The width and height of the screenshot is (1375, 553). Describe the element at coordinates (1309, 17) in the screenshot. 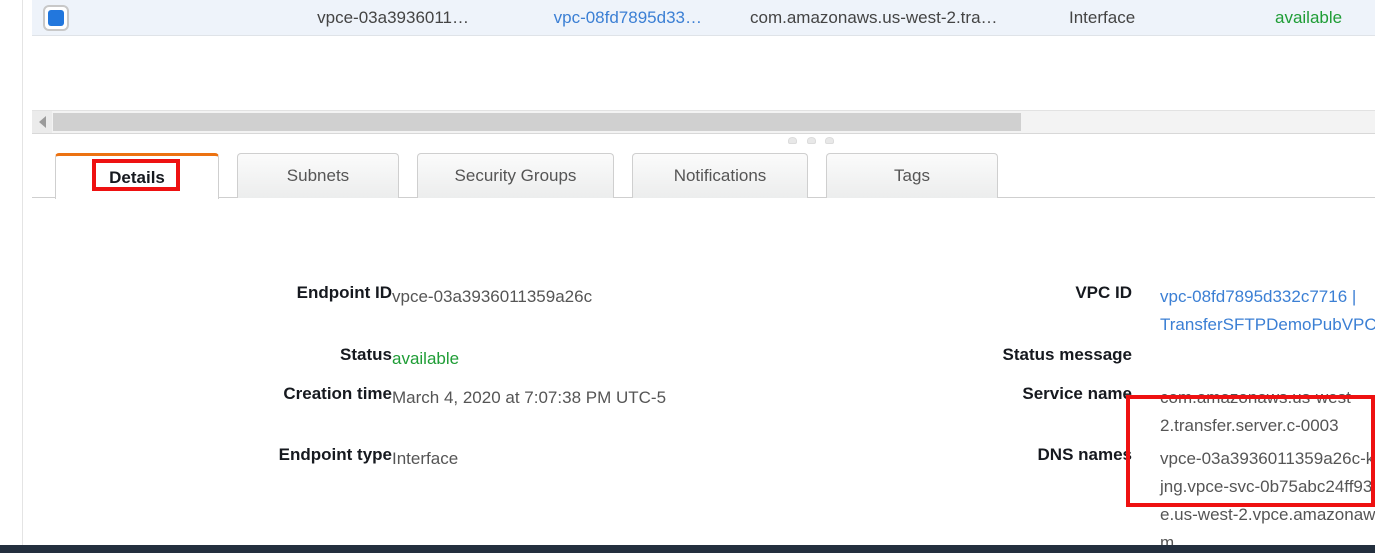

I see `cell-status: available` at that location.